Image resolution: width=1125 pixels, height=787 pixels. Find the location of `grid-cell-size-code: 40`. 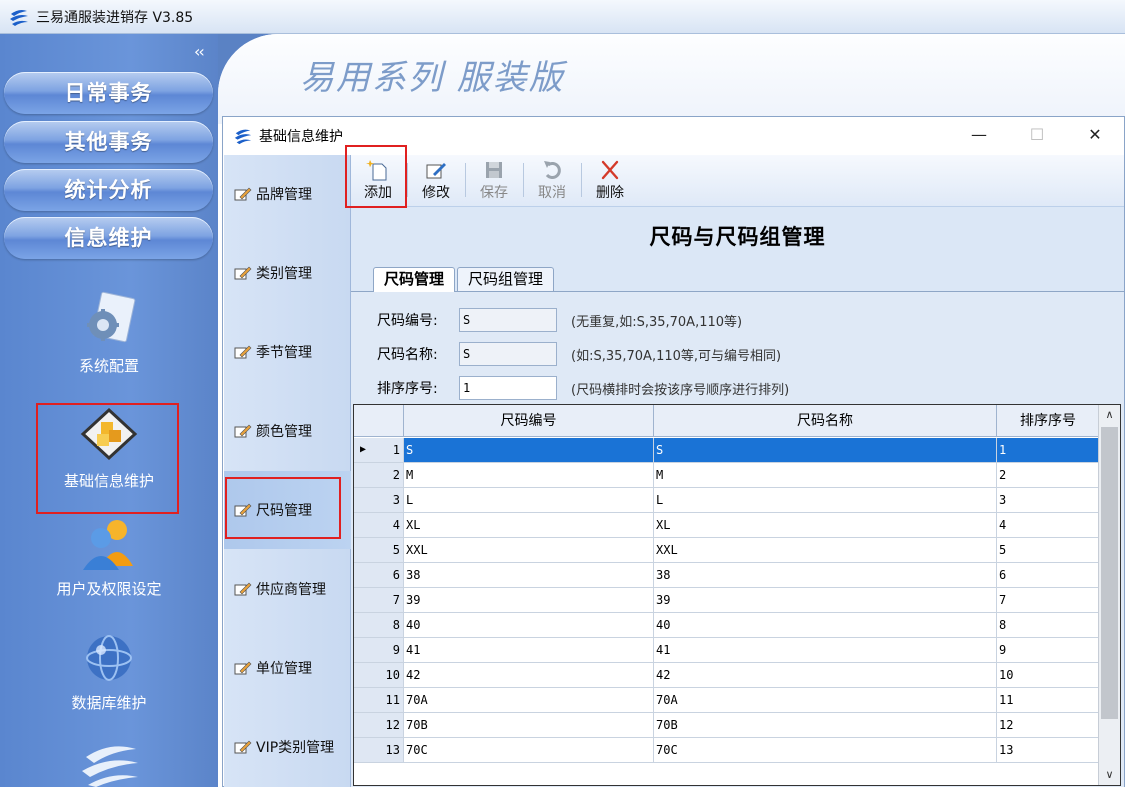

grid-cell-size-code: 40 is located at coordinates (529, 625).